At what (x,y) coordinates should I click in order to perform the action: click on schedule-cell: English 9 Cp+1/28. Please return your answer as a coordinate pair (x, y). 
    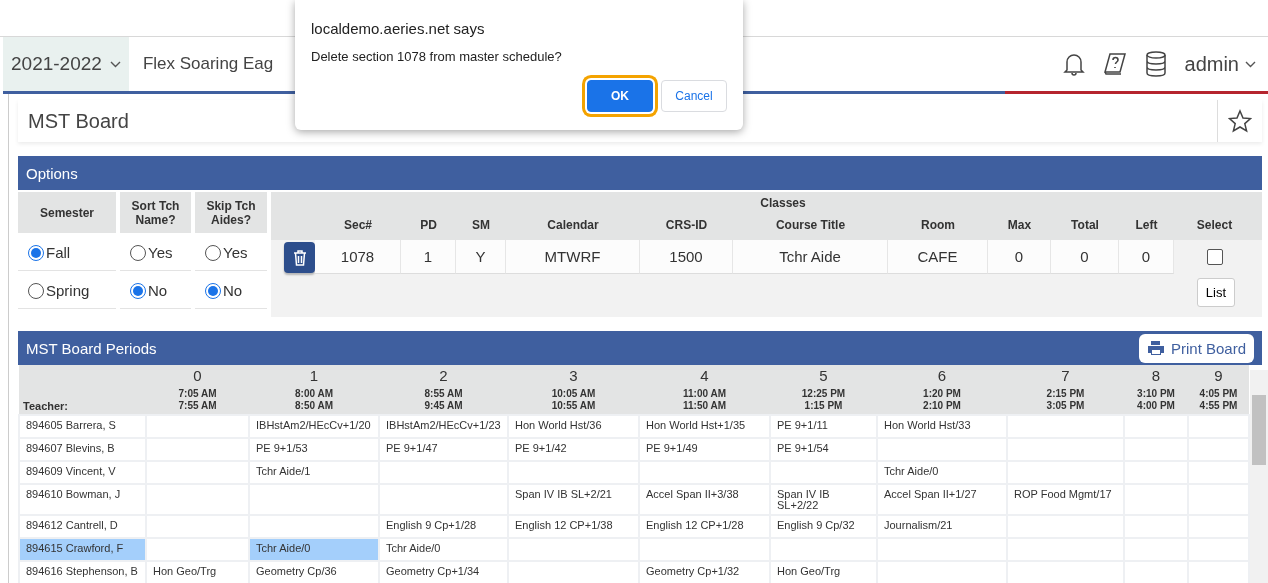
    Looking at the image, I should click on (443, 526).